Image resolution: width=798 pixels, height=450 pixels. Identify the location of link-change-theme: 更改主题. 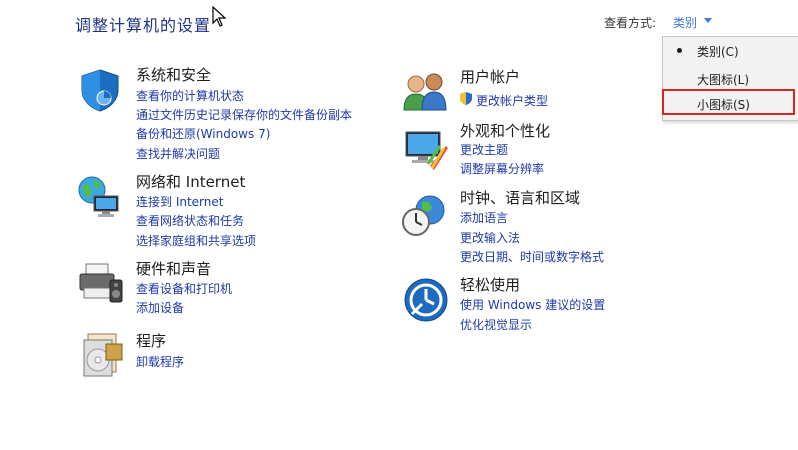
(484, 149).